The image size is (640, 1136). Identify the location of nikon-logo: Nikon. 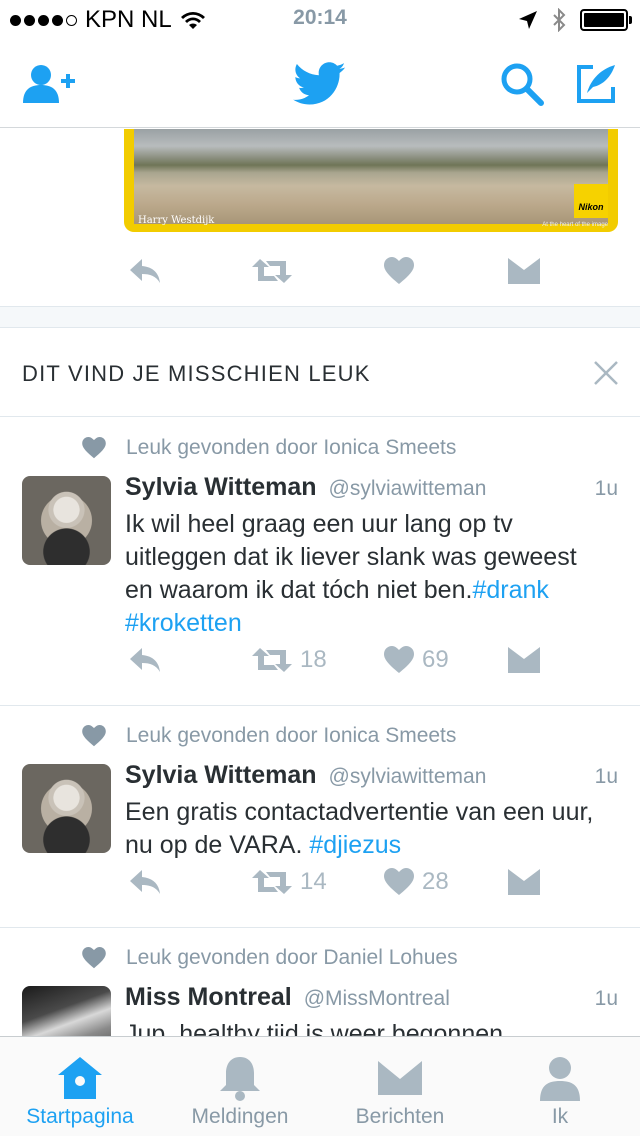
(591, 201).